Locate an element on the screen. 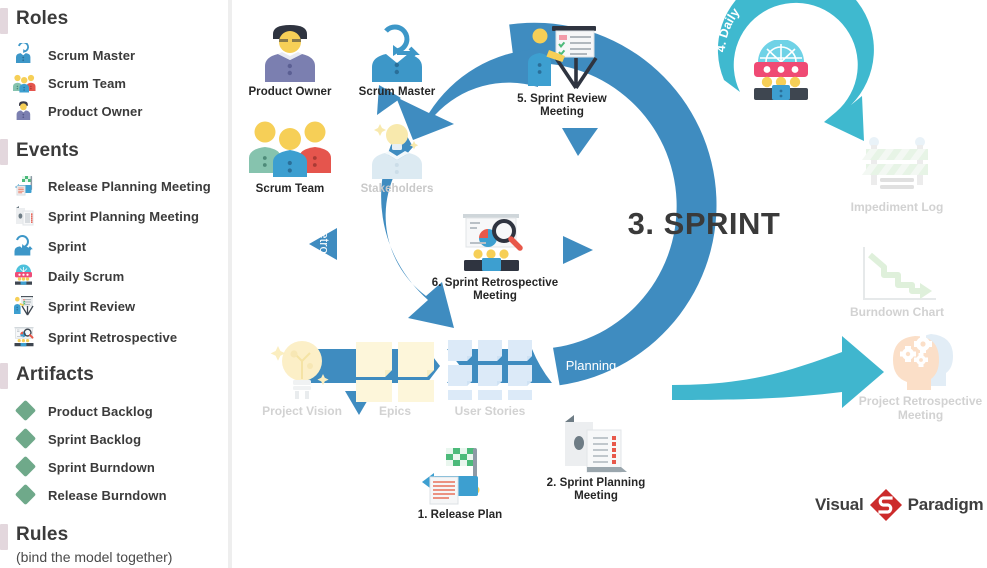 The height and width of the screenshot is (568, 987). sidebar-item-scrum-master: Scrum Master is located at coordinates (119, 54).